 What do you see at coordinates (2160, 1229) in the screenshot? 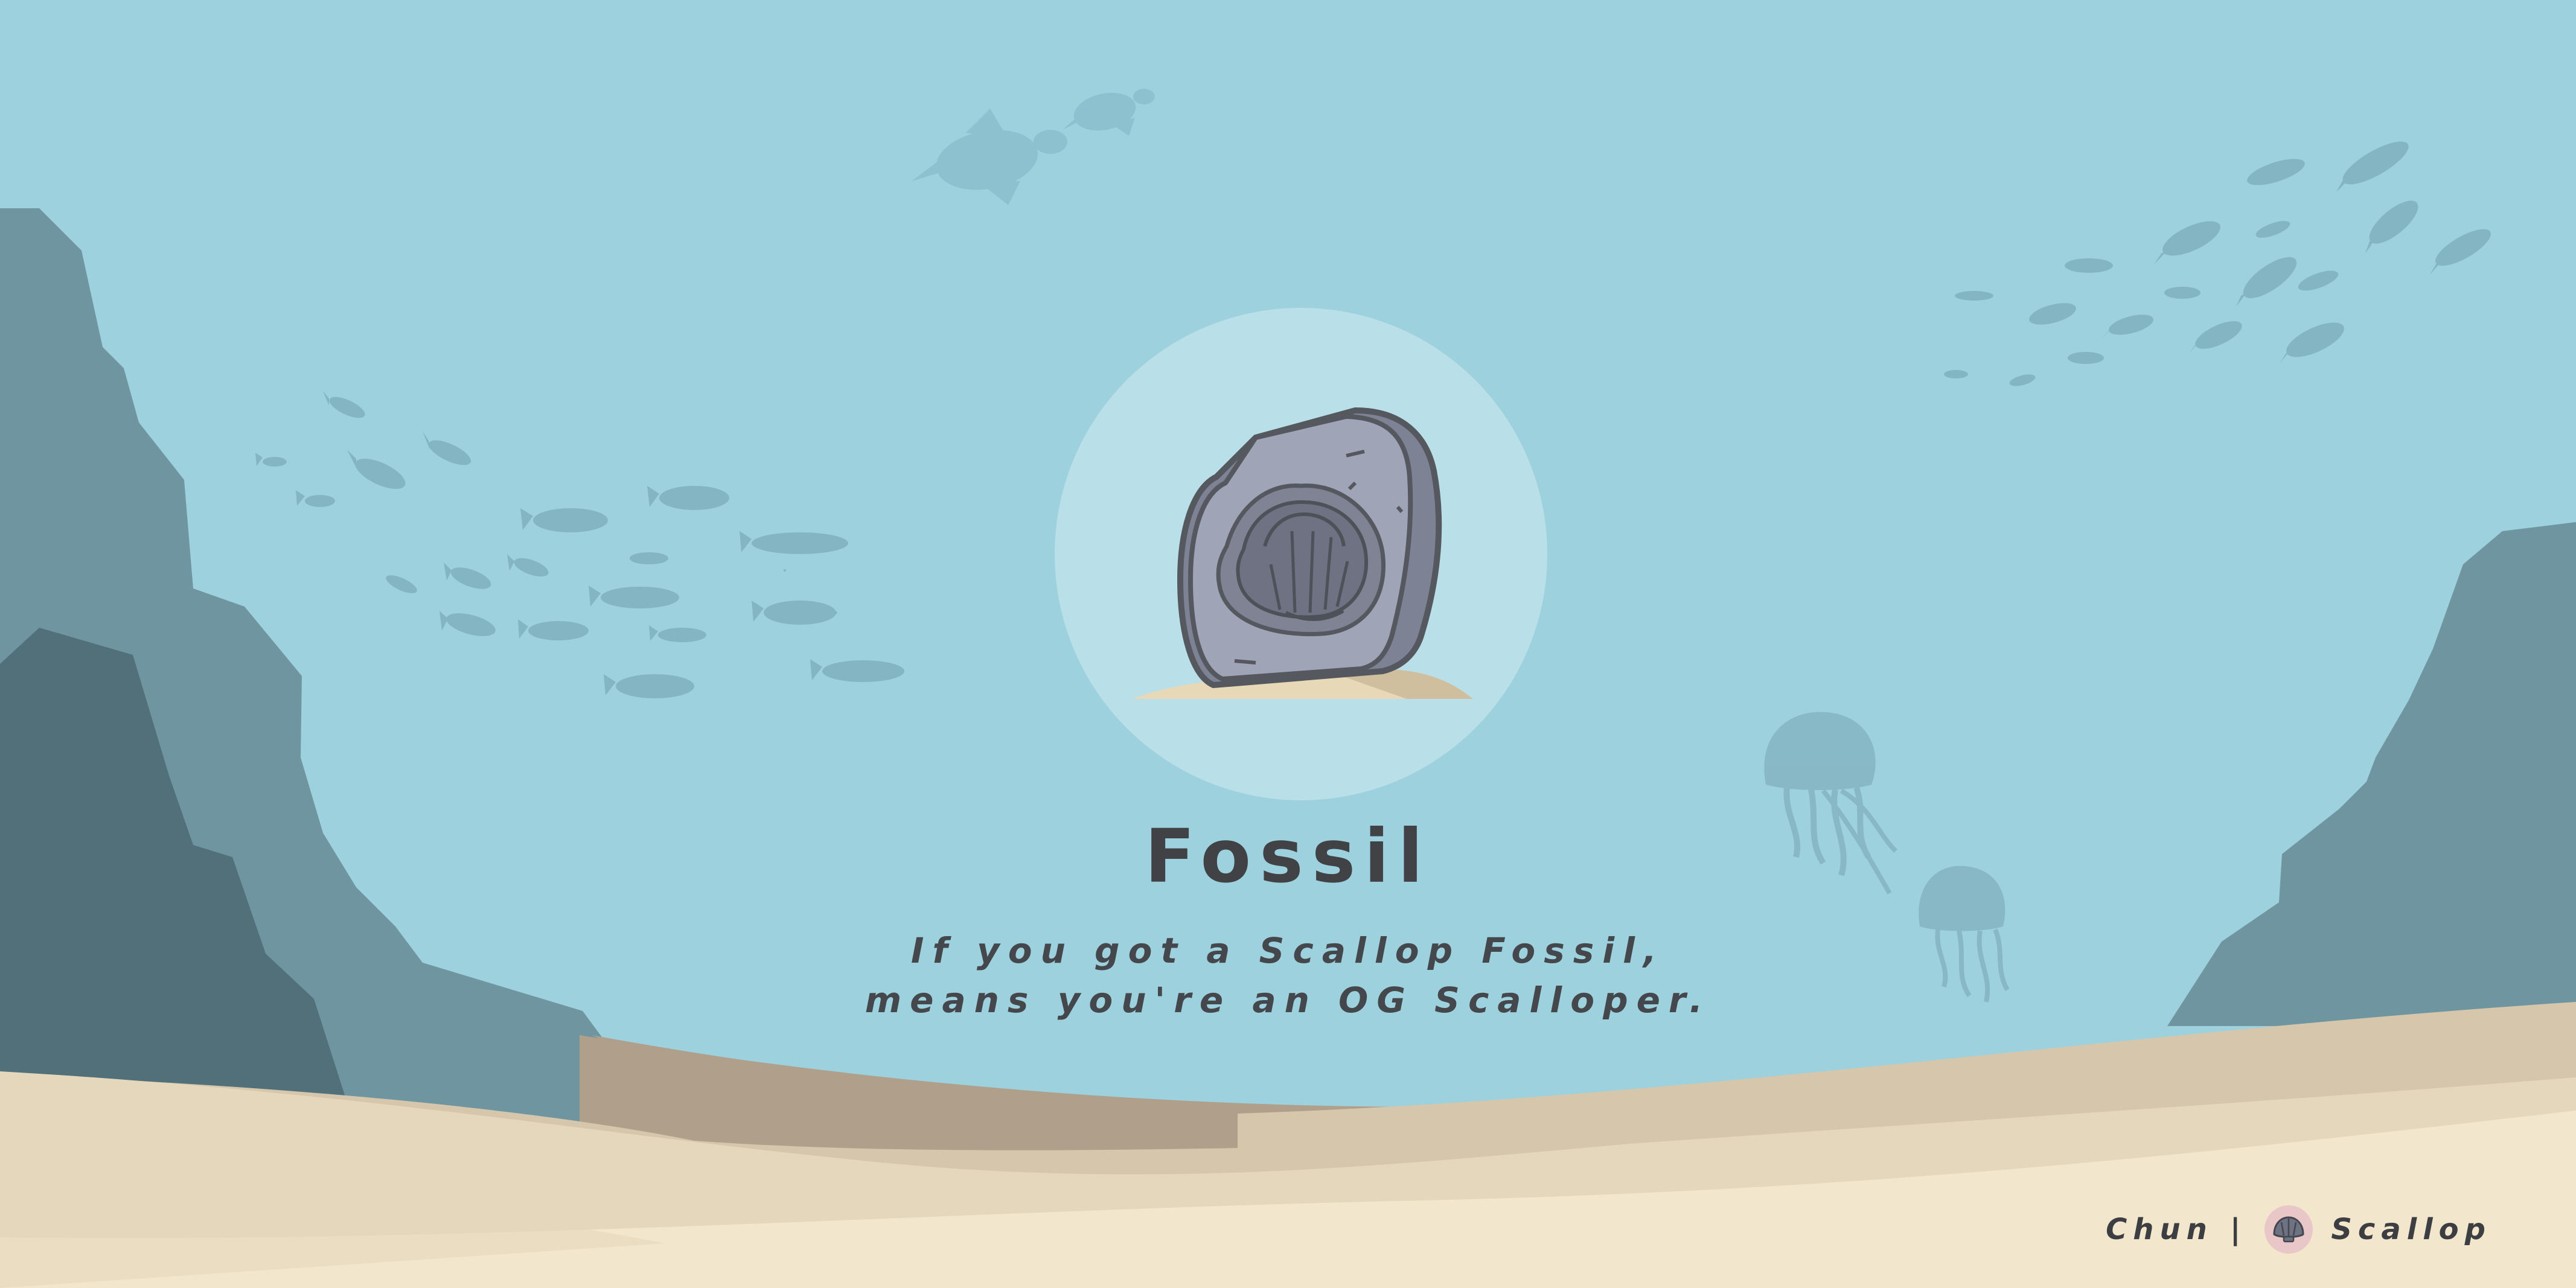
I see `author-name: Chun` at bounding box center [2160, 1229].